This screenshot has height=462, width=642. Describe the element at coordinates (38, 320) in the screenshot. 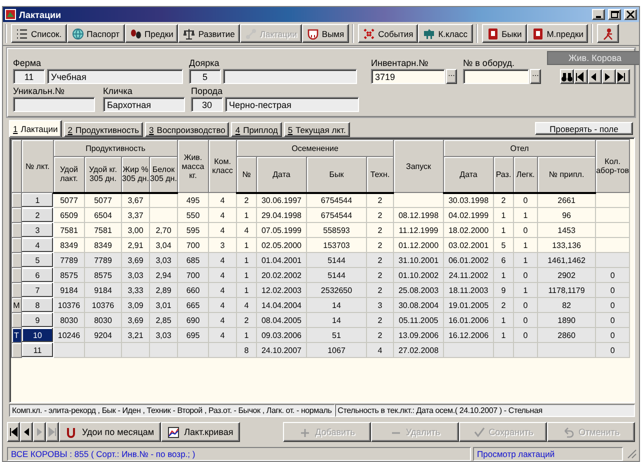

I see `row-number: 9` at that location.